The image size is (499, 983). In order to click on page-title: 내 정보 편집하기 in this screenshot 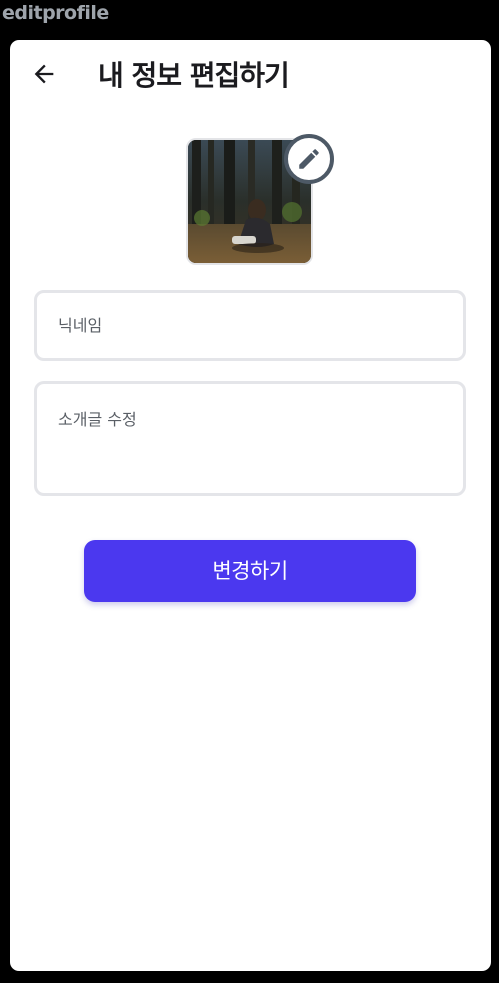, I will do `click(194, 75)`.